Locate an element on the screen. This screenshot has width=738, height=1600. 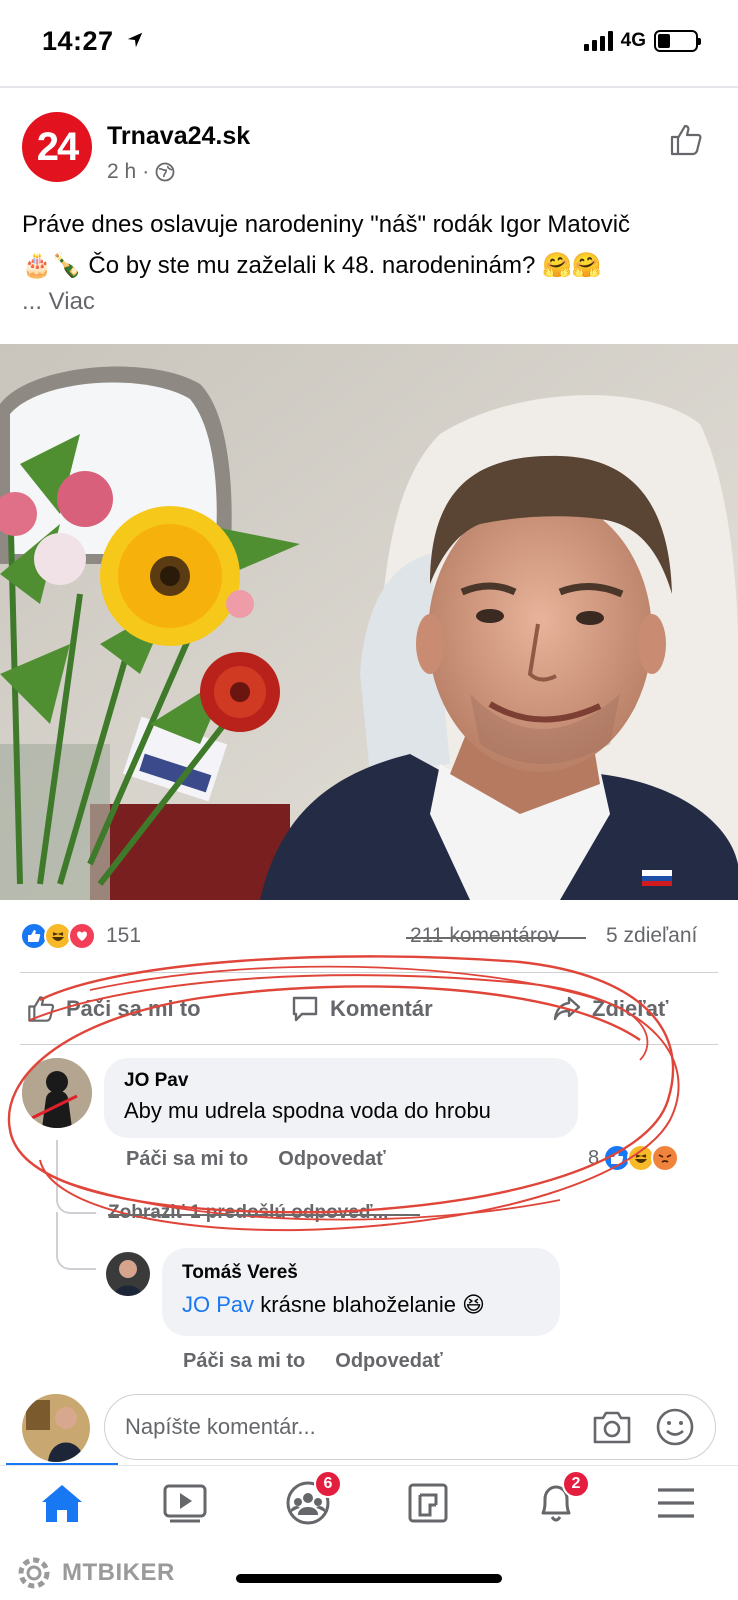
nav-menu is located at coordinates (676, 1503).